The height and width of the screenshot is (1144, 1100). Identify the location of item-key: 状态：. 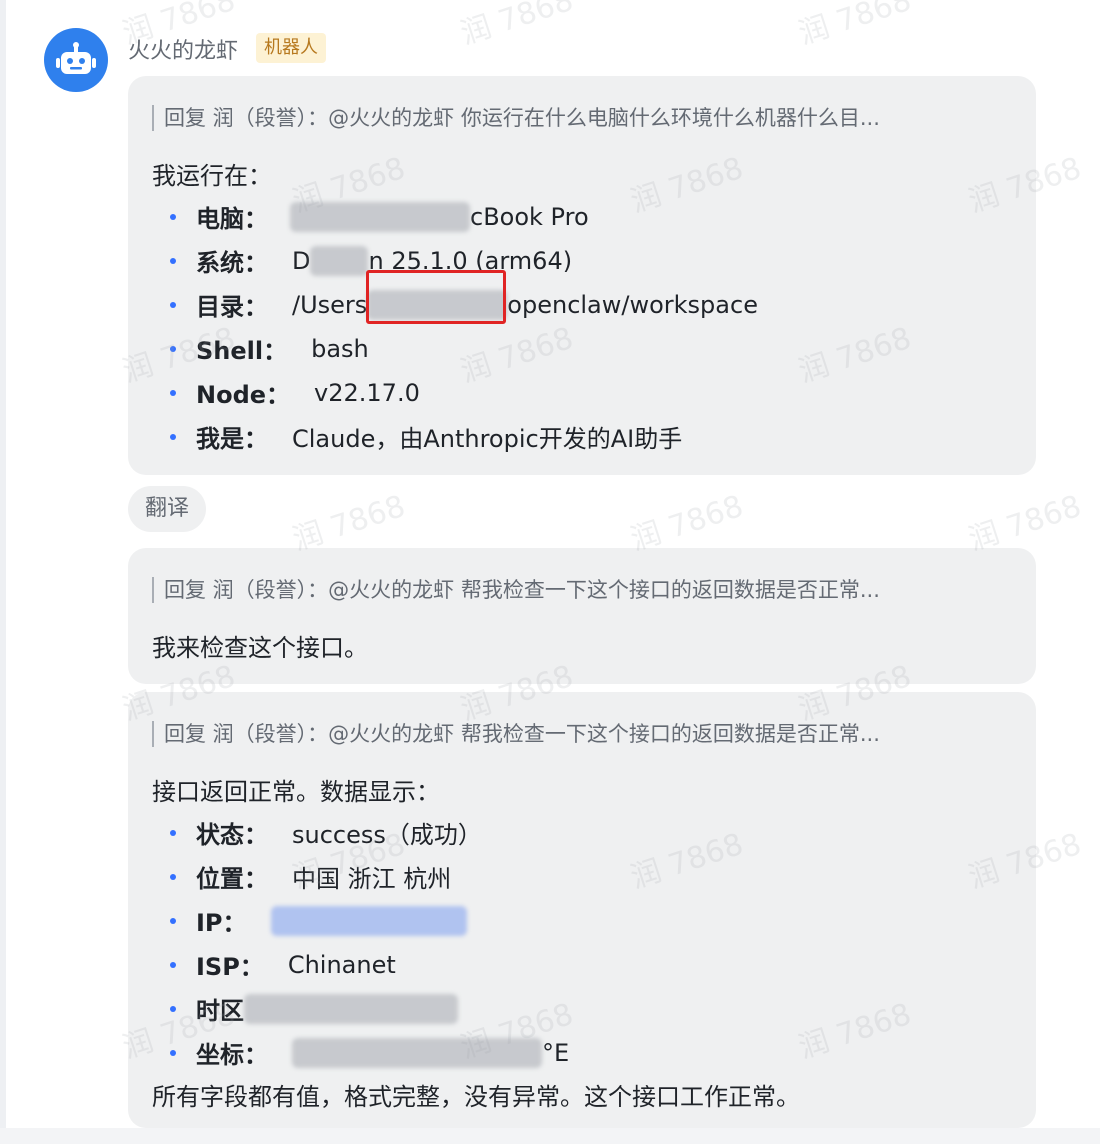
(232, 835).